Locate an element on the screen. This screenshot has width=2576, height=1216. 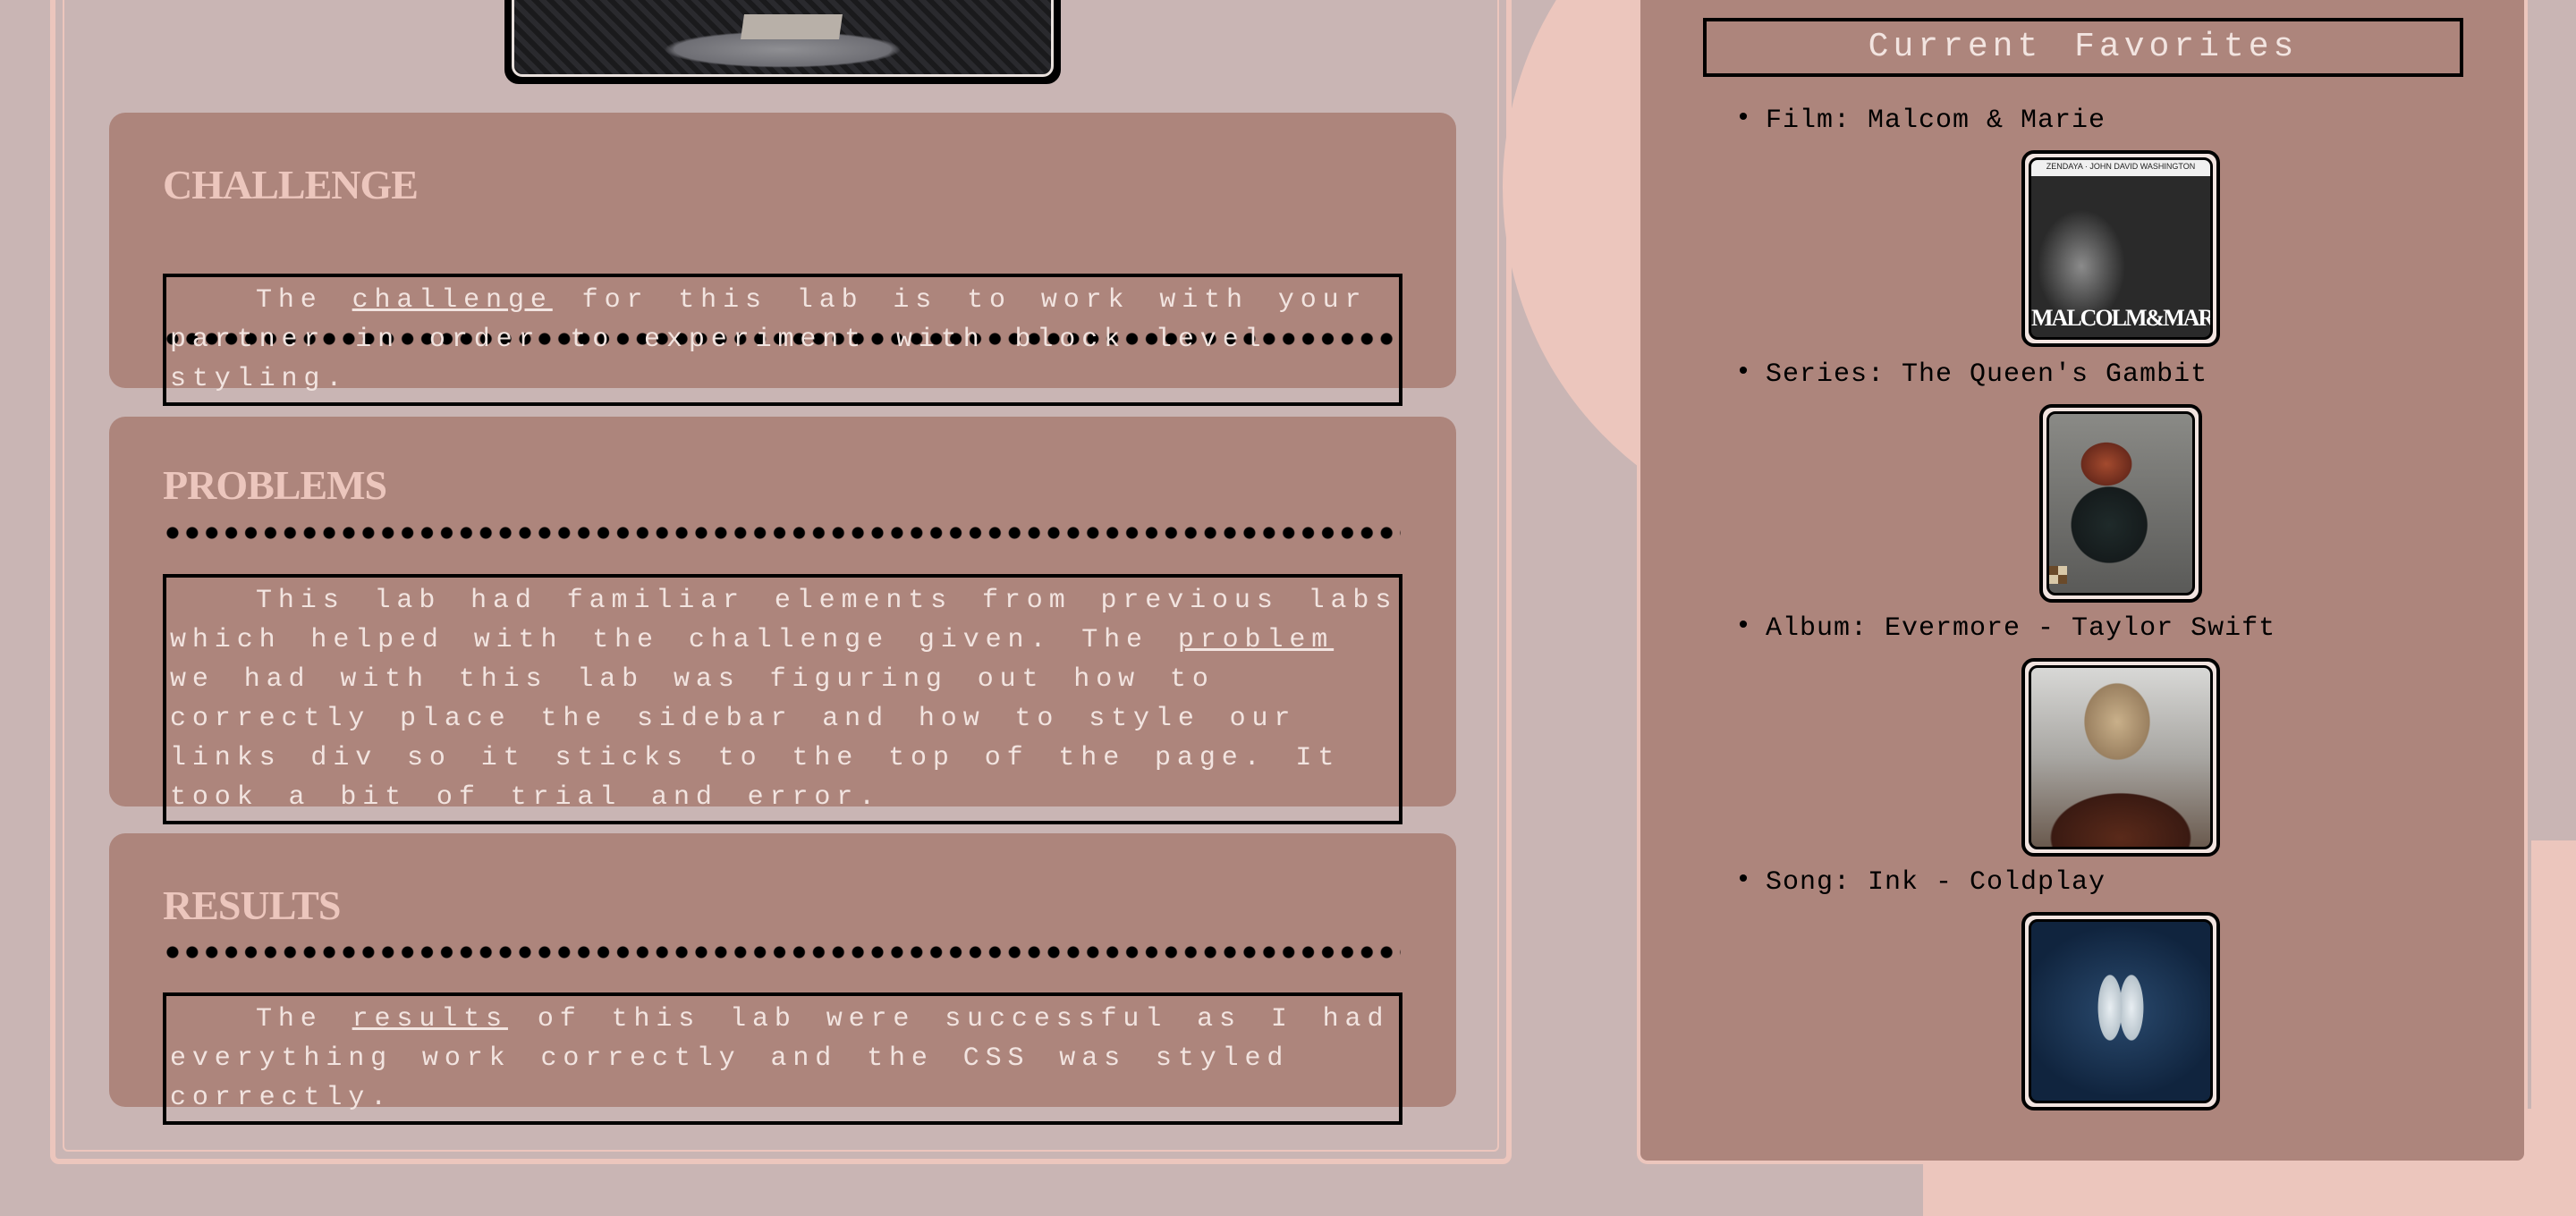
section-heading: RESULTS is located at coordinates (252, 905).